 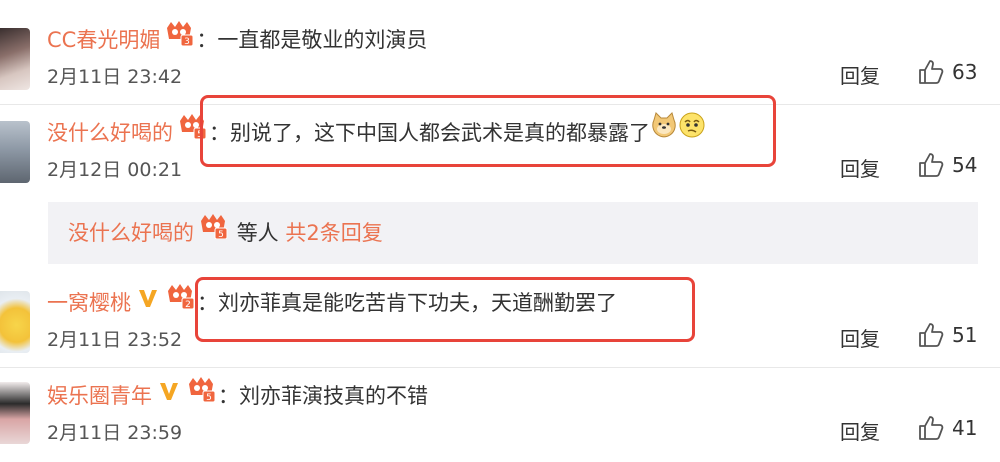 What do you see at coordinates (947, 335) in the screenshot?
I see `like-button: 51` at bounding box center [947, 335].